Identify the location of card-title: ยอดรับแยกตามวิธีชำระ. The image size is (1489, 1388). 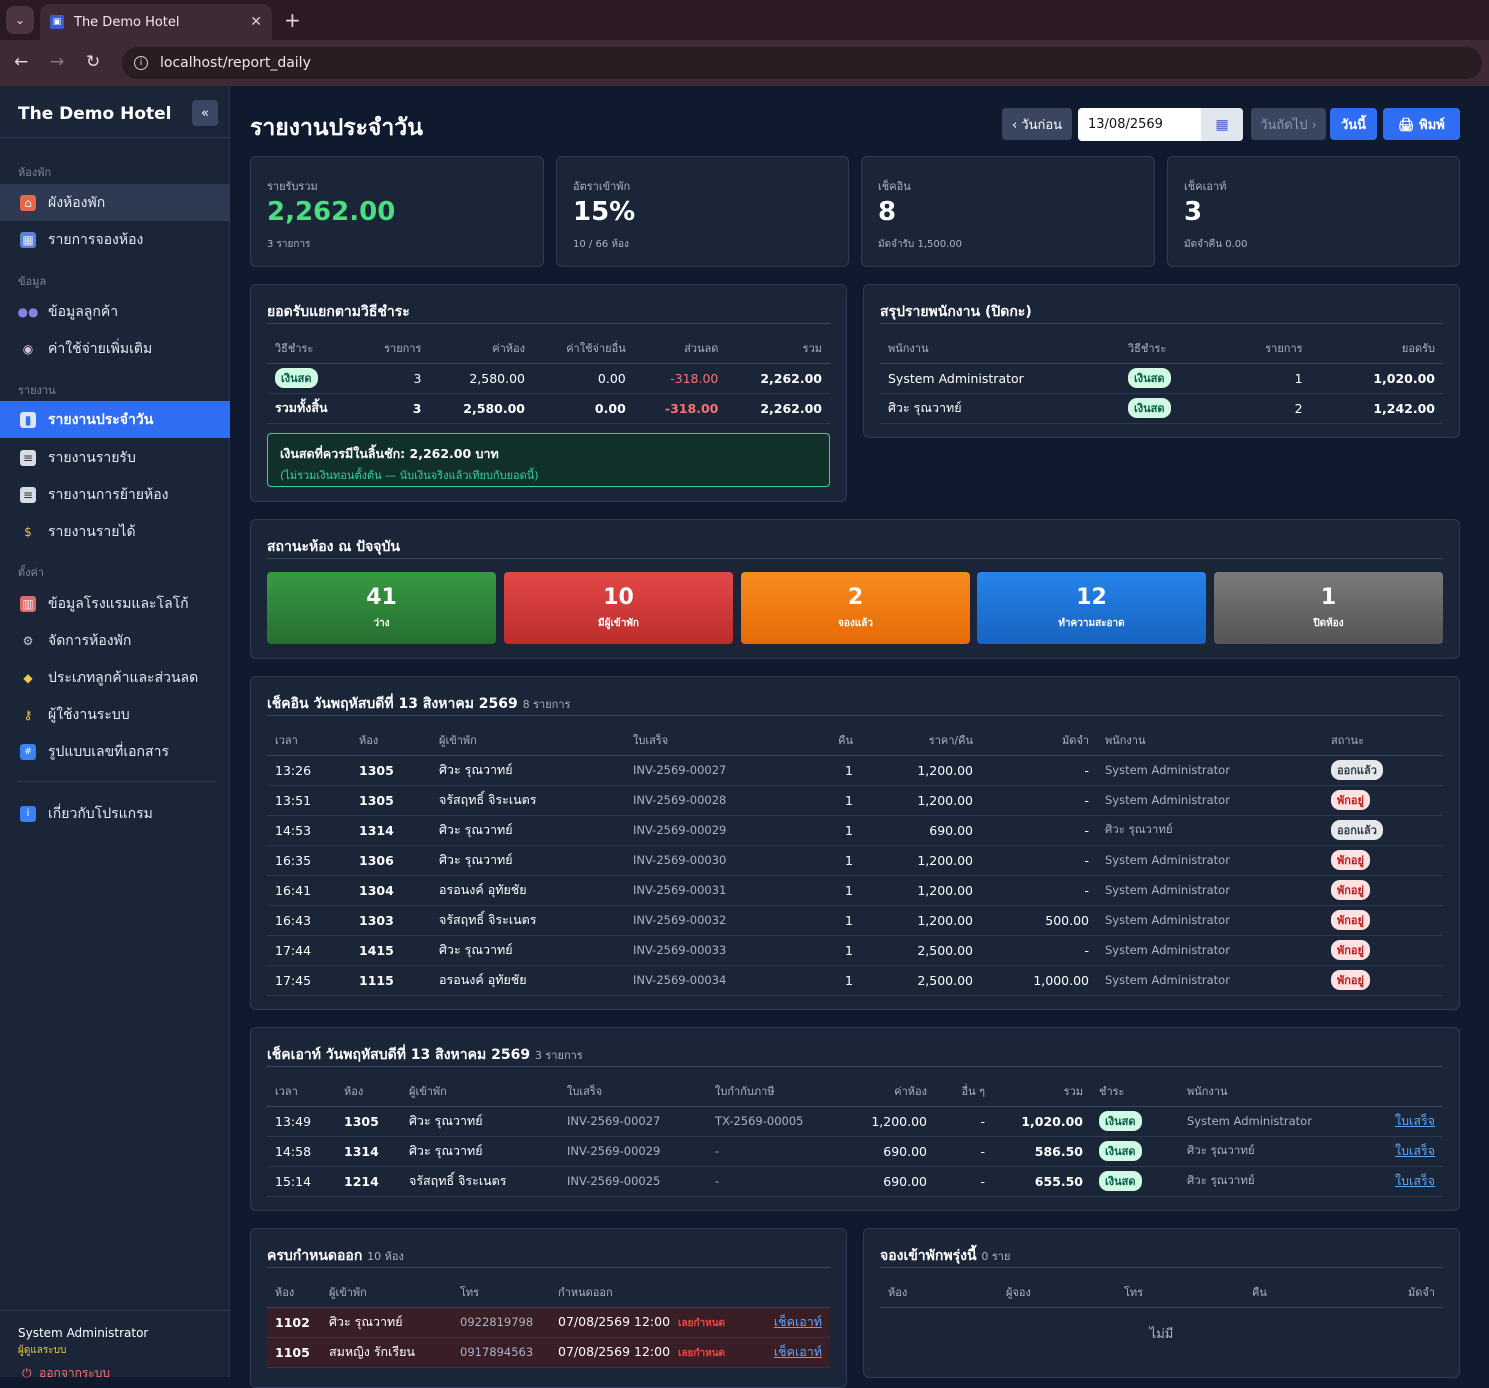
(338, 312).